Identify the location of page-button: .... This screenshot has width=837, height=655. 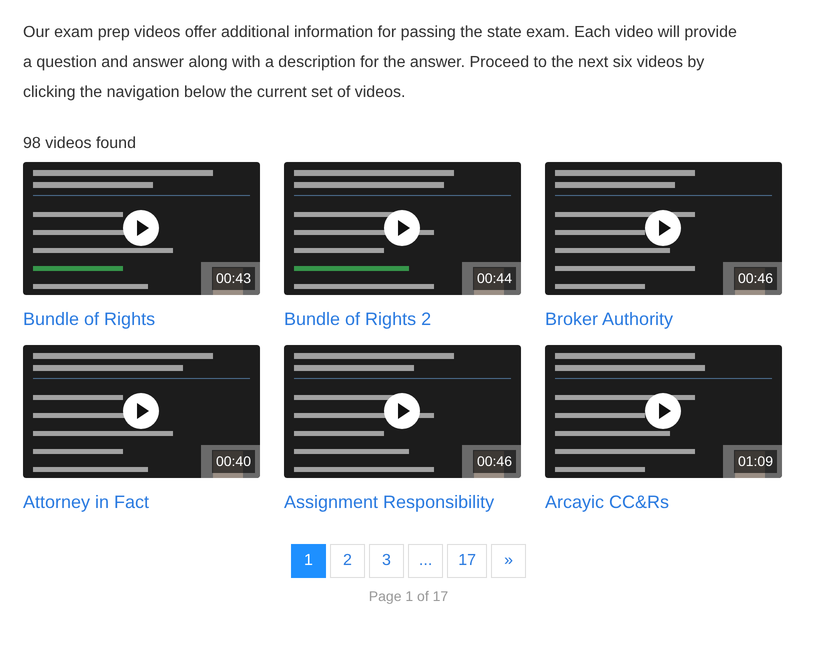
(426, 561).